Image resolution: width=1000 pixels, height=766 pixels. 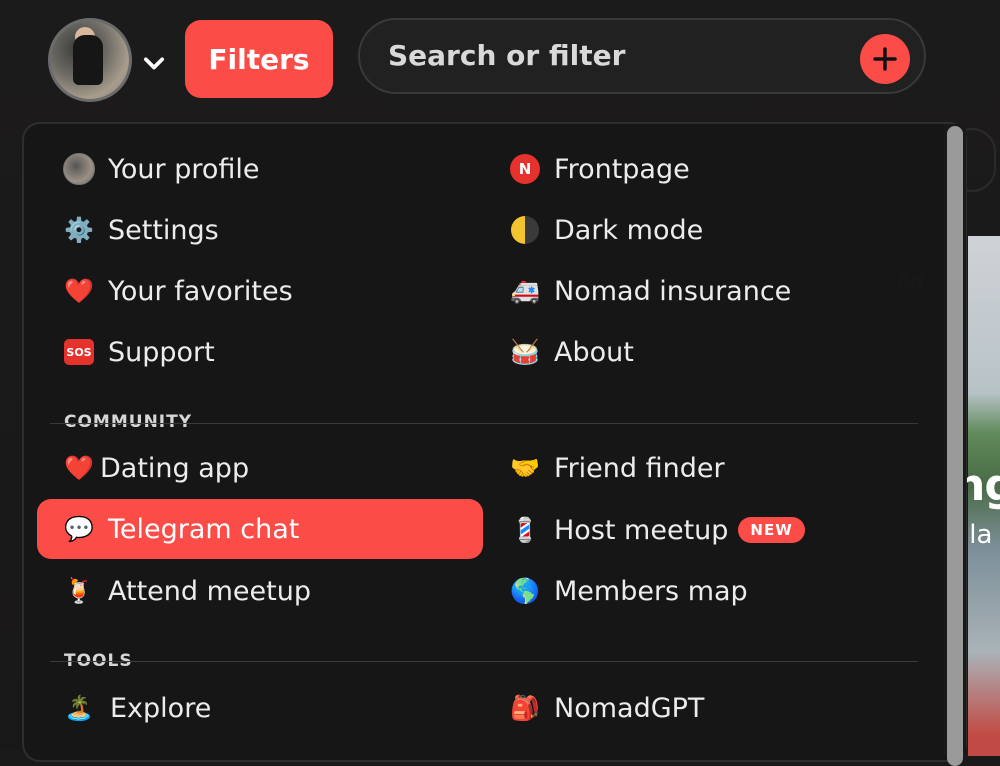 I want to click on menu-item-label: Friend finder, so click(x=639, y=468).